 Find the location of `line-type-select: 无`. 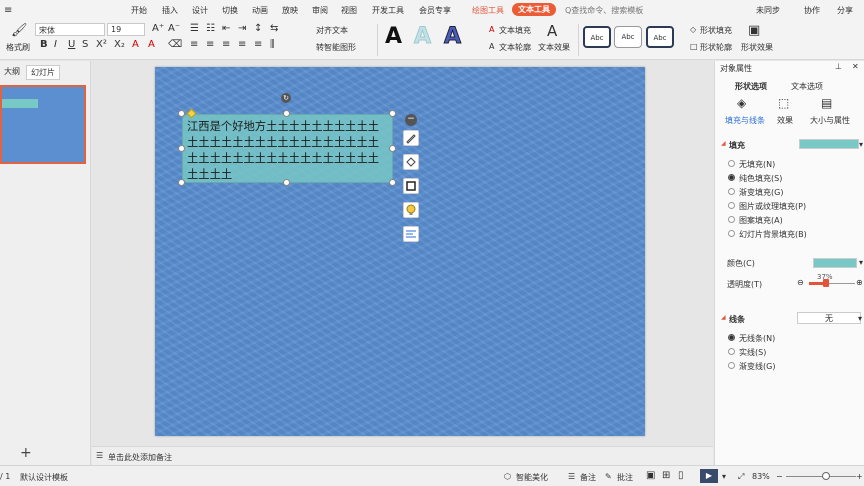

line-type-select: 无 is located at coordinates (829, 318).